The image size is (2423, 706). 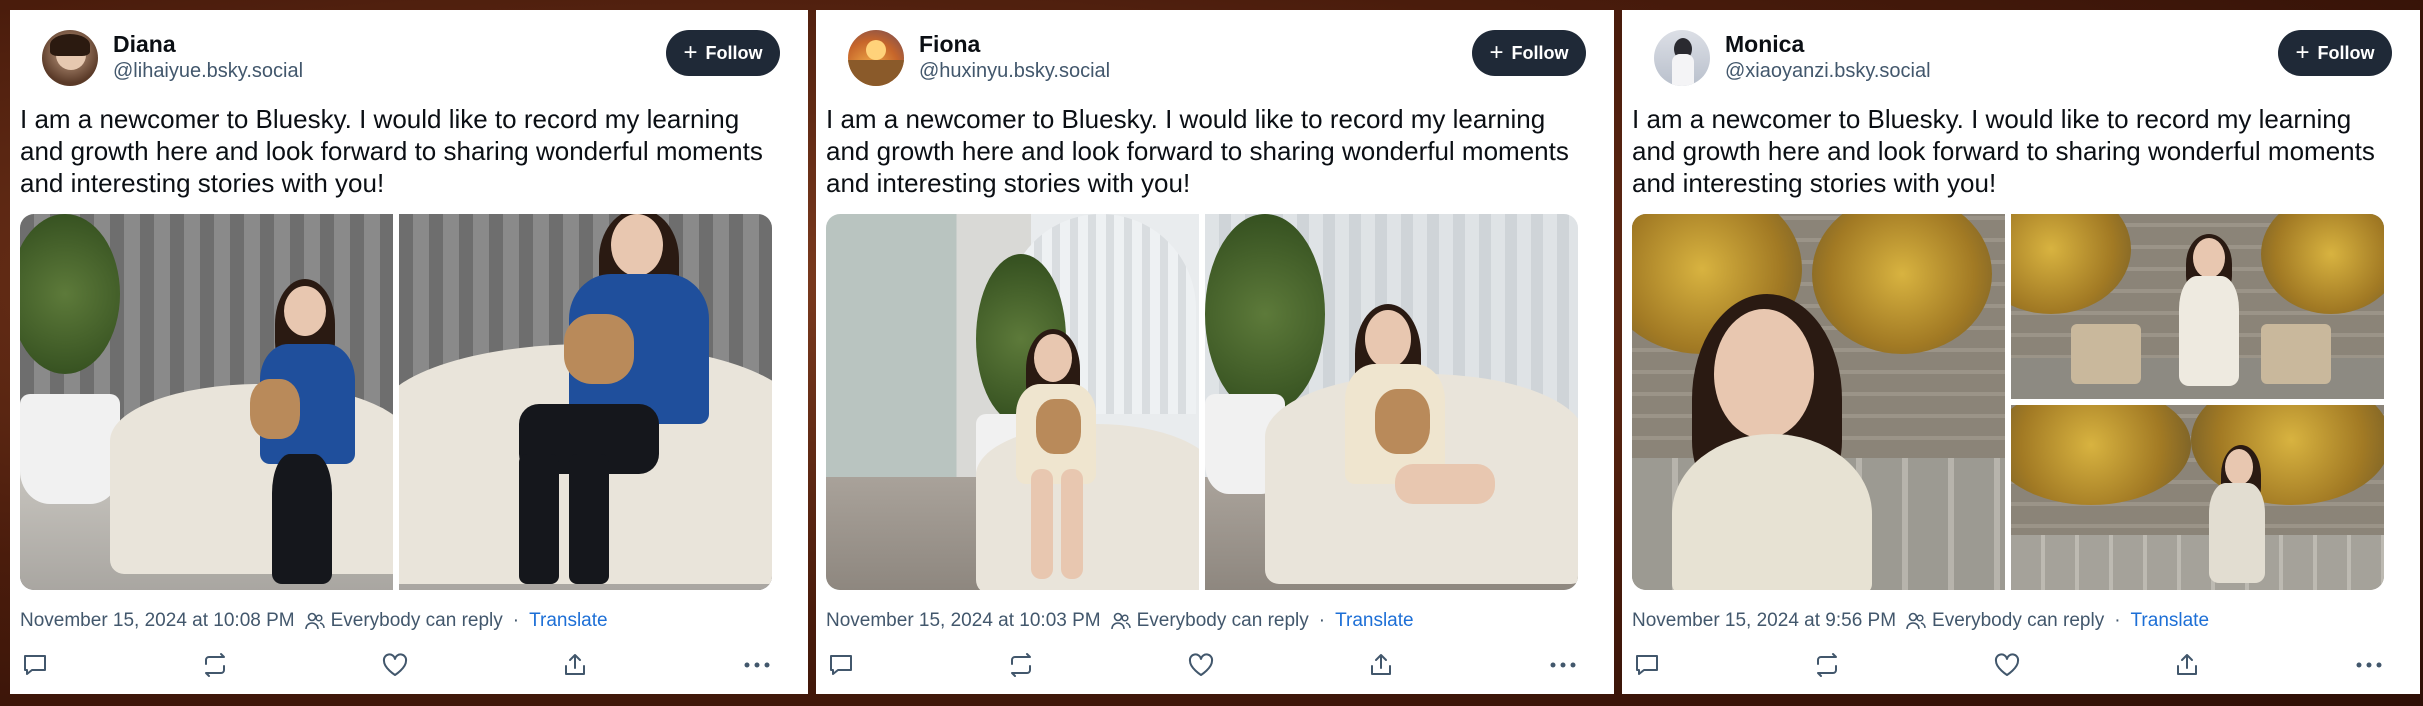 I want to click on image-column, so click(x=2197, y=402).